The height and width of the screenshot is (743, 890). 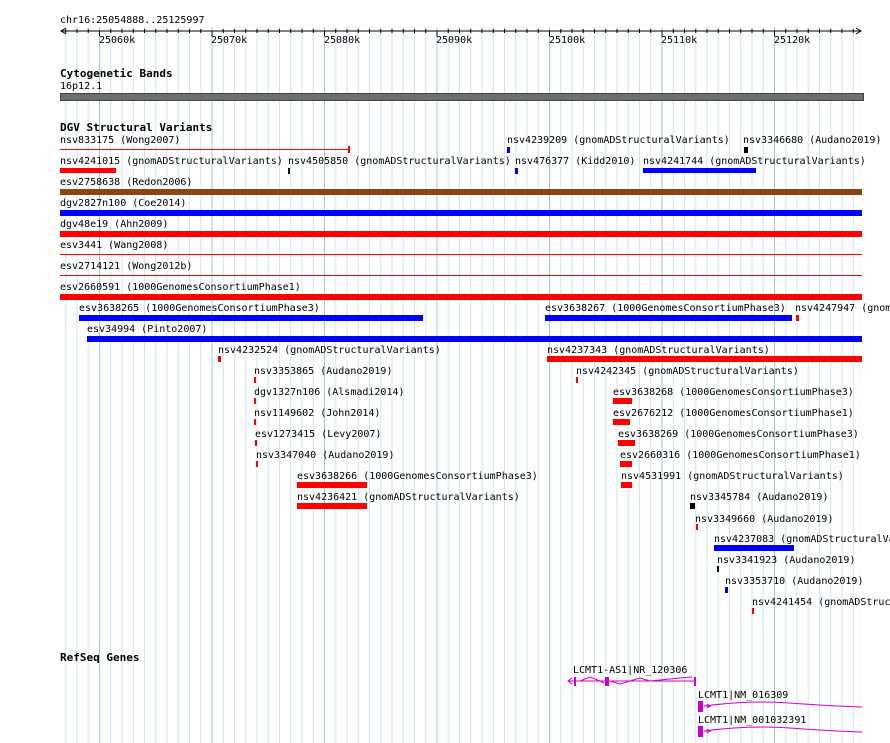 I want to click on variant-label: esv2660591 (1000GenomesConsortiumPhase1), so click(x=180, y=287).